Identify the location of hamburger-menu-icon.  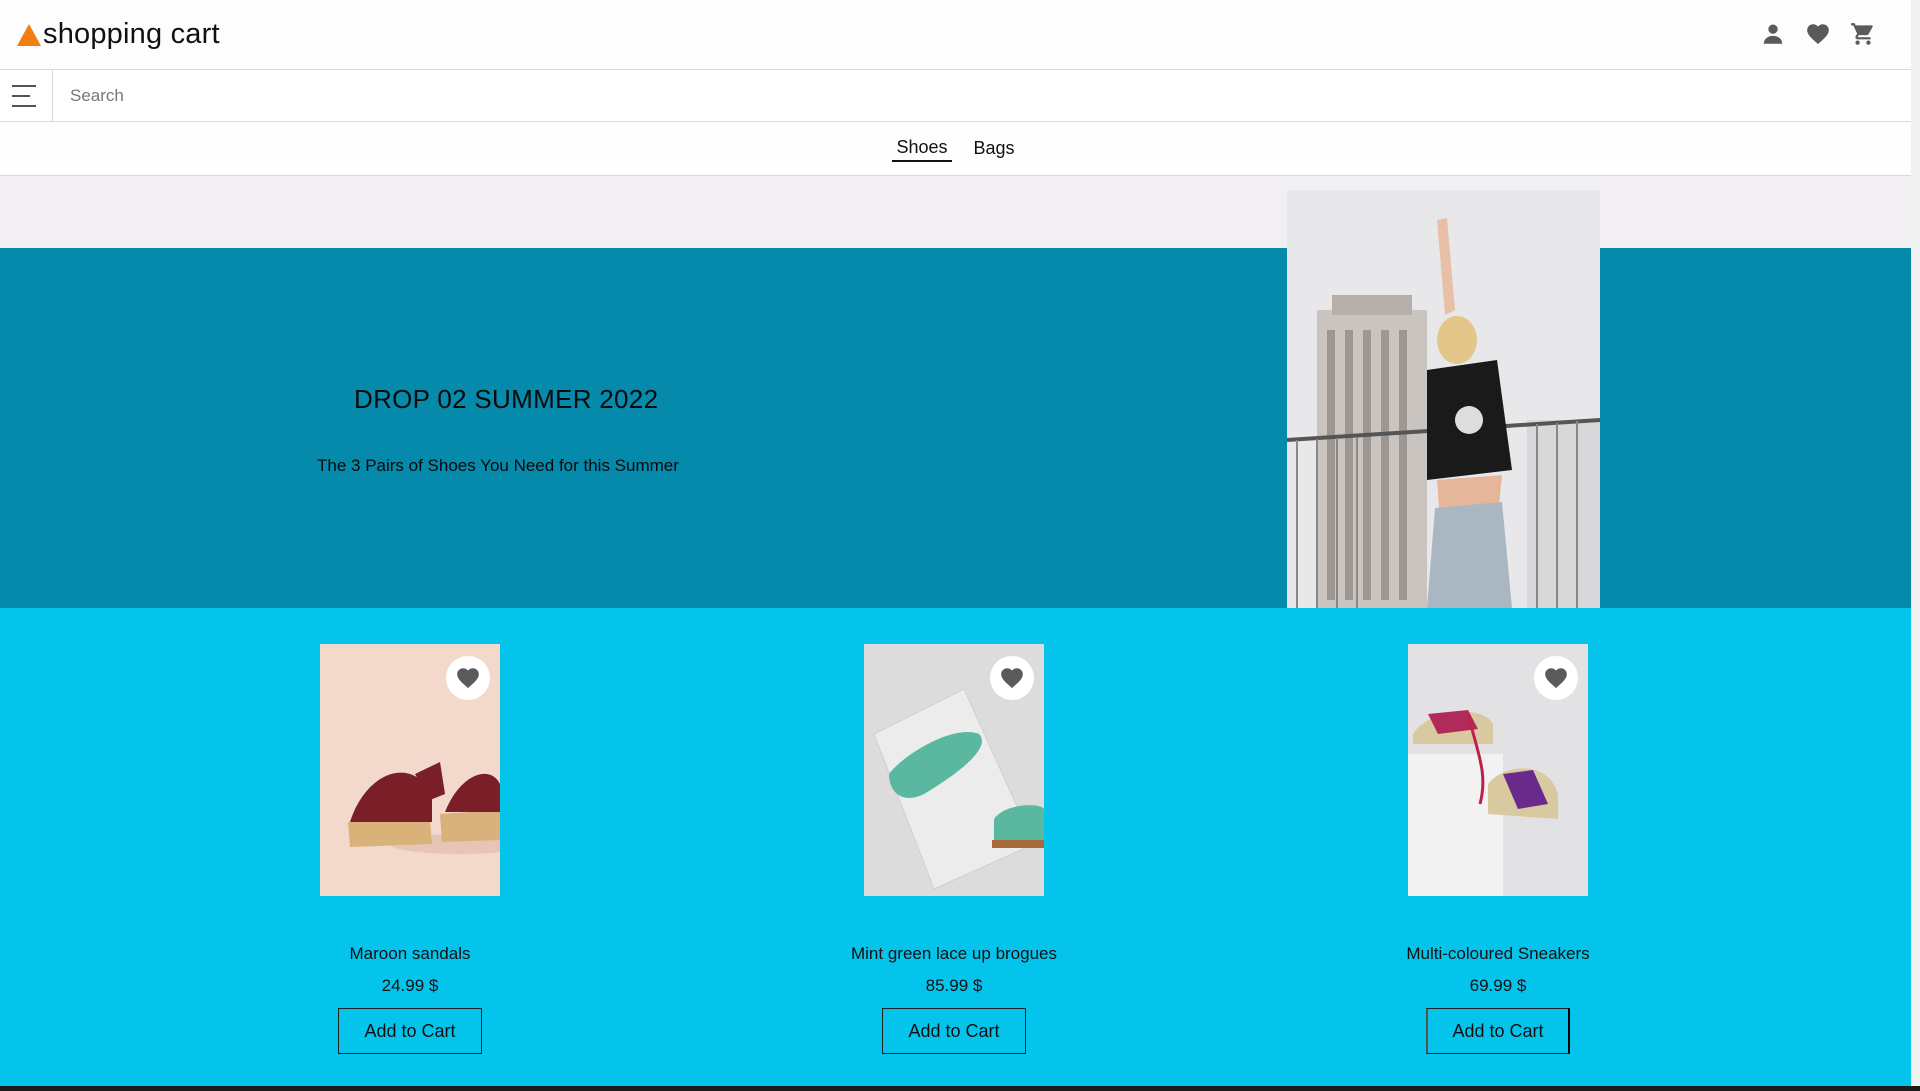
(26, 96).